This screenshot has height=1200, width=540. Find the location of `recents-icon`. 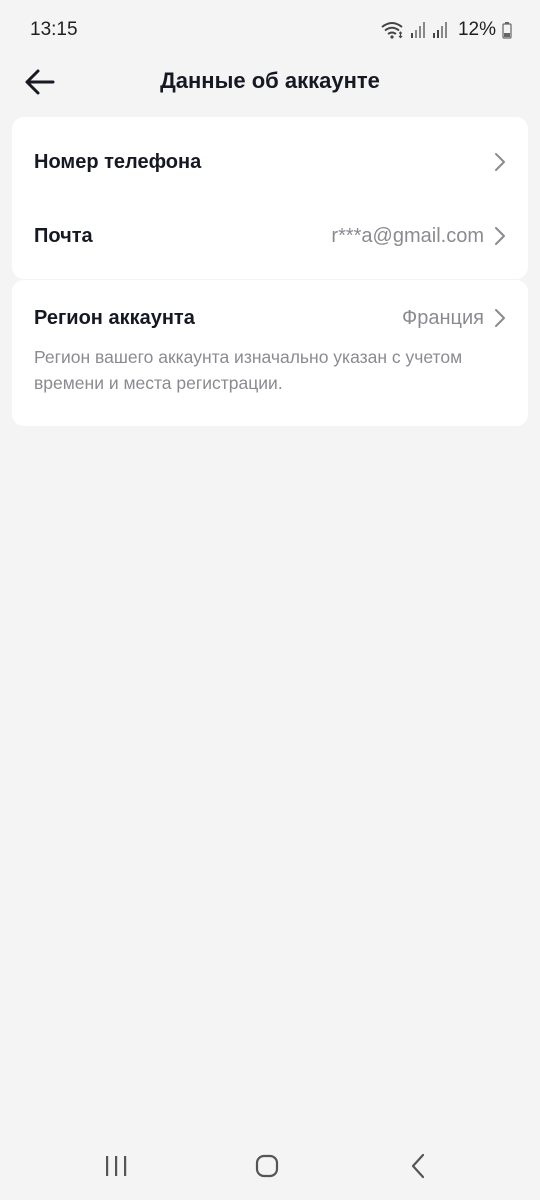

recents-icon is located at coordinates (116, 1166).